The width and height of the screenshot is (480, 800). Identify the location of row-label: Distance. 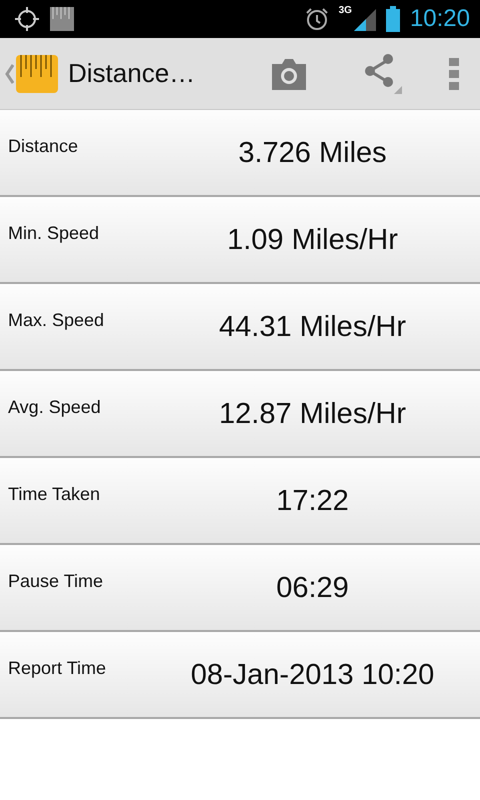
(43, 146).